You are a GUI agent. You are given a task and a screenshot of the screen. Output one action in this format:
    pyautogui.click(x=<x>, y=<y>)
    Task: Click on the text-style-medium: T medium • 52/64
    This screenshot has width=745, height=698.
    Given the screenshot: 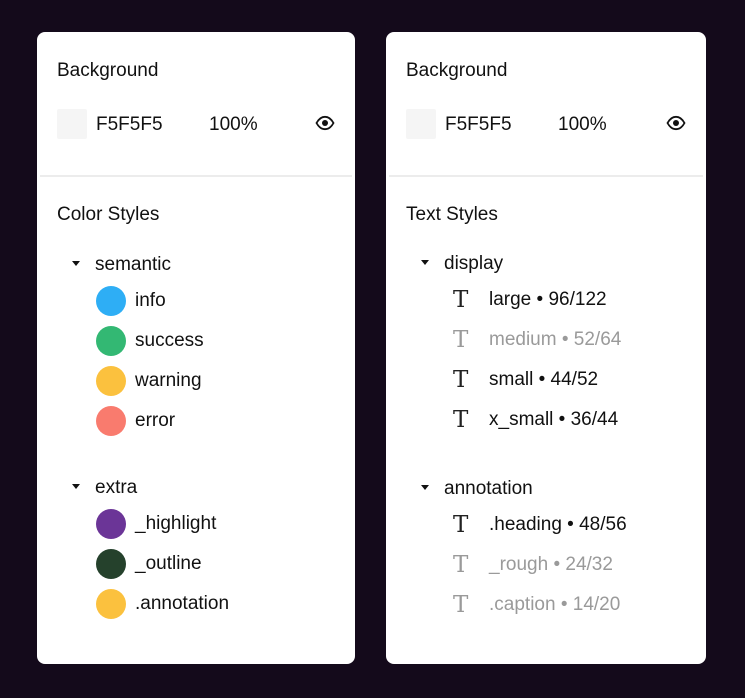 What is the action you would take?
    pyautogui.click(x=546, y=340)
    